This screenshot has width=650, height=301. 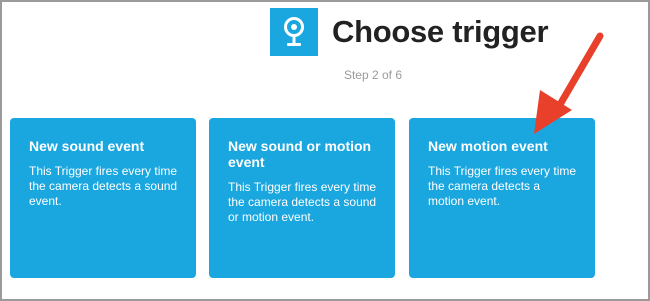 I want to click on arrow-shaft, so click(x=579, y=72).